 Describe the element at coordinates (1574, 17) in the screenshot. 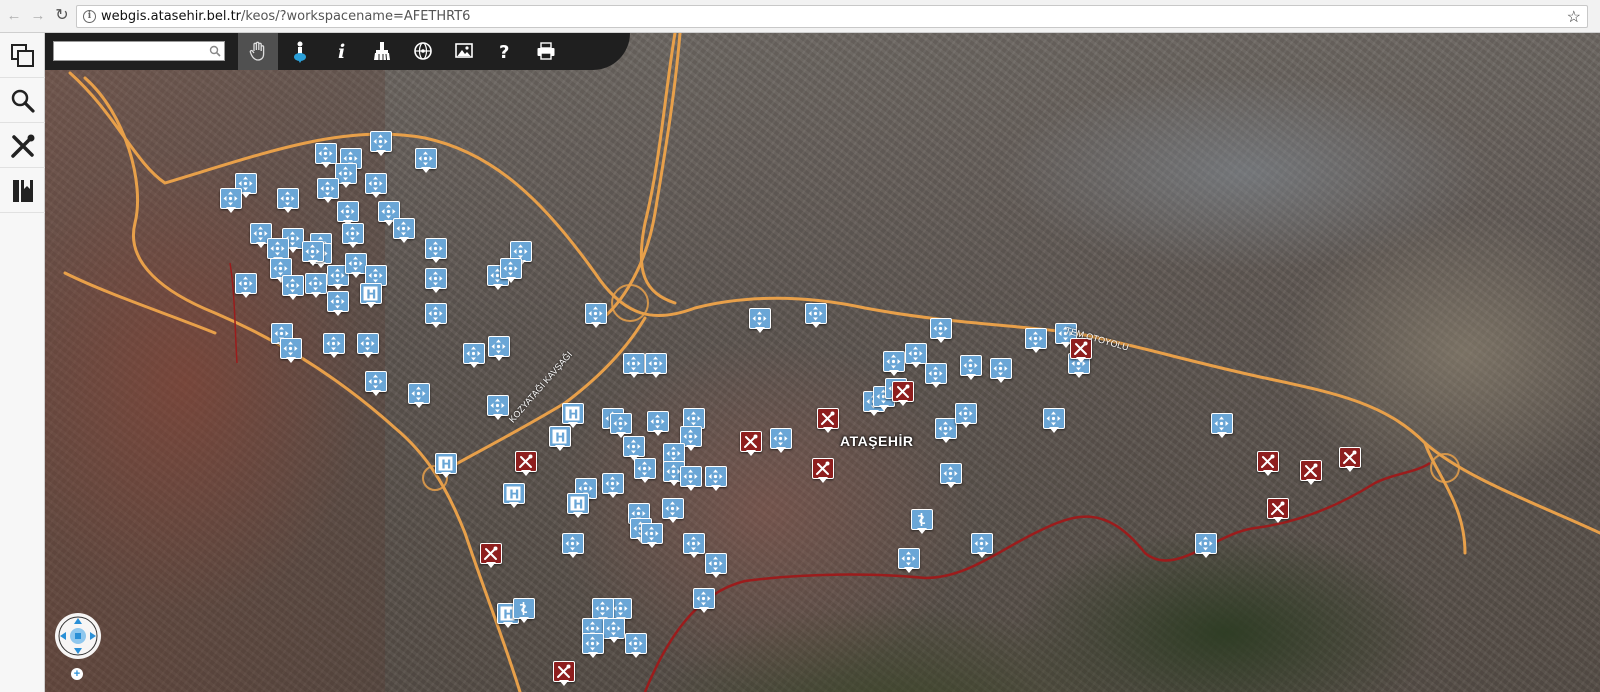

I see `bookmark-star-icon: ☆` at that location.